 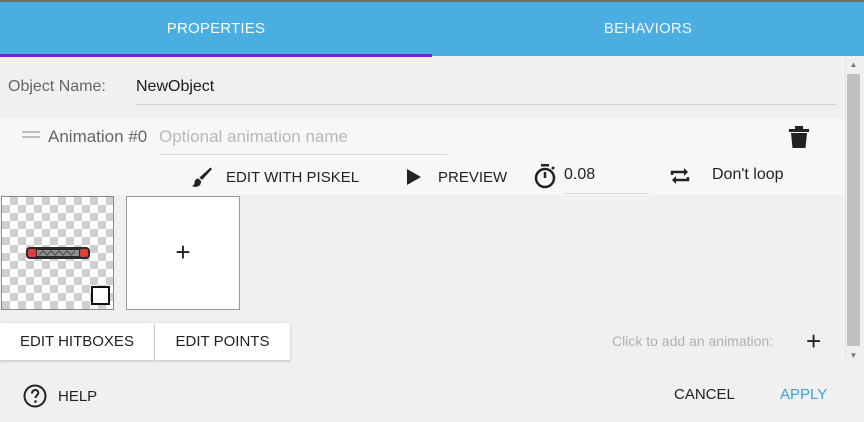 I want to click on help-circle-icon, so click(x=35, y=396).